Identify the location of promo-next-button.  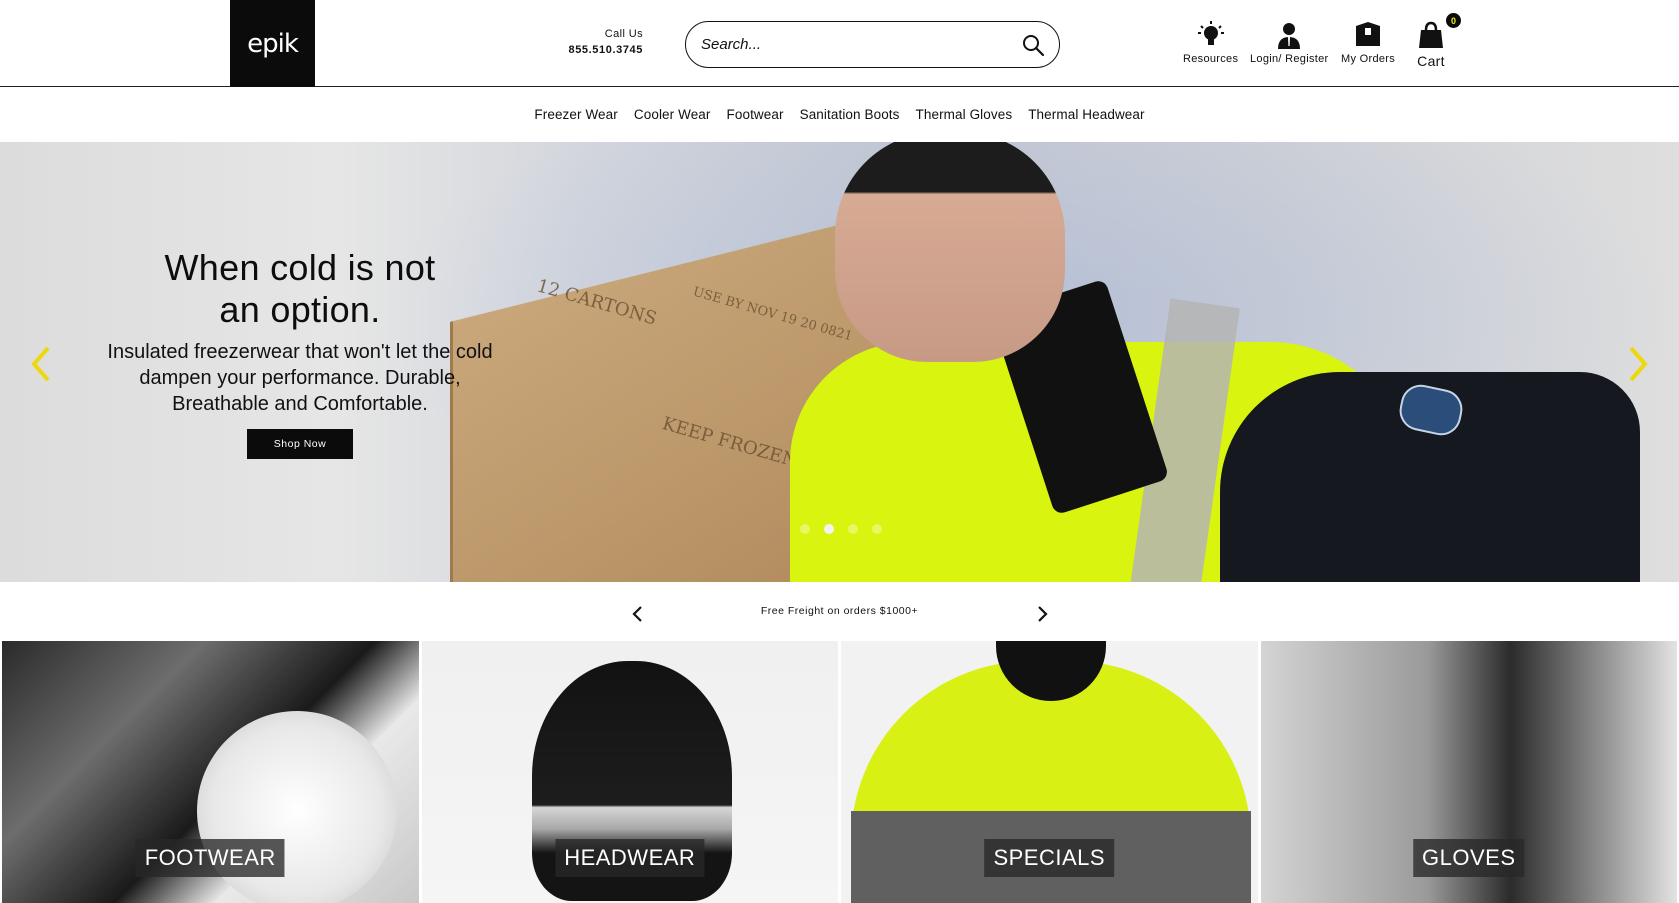
(1042, 614).